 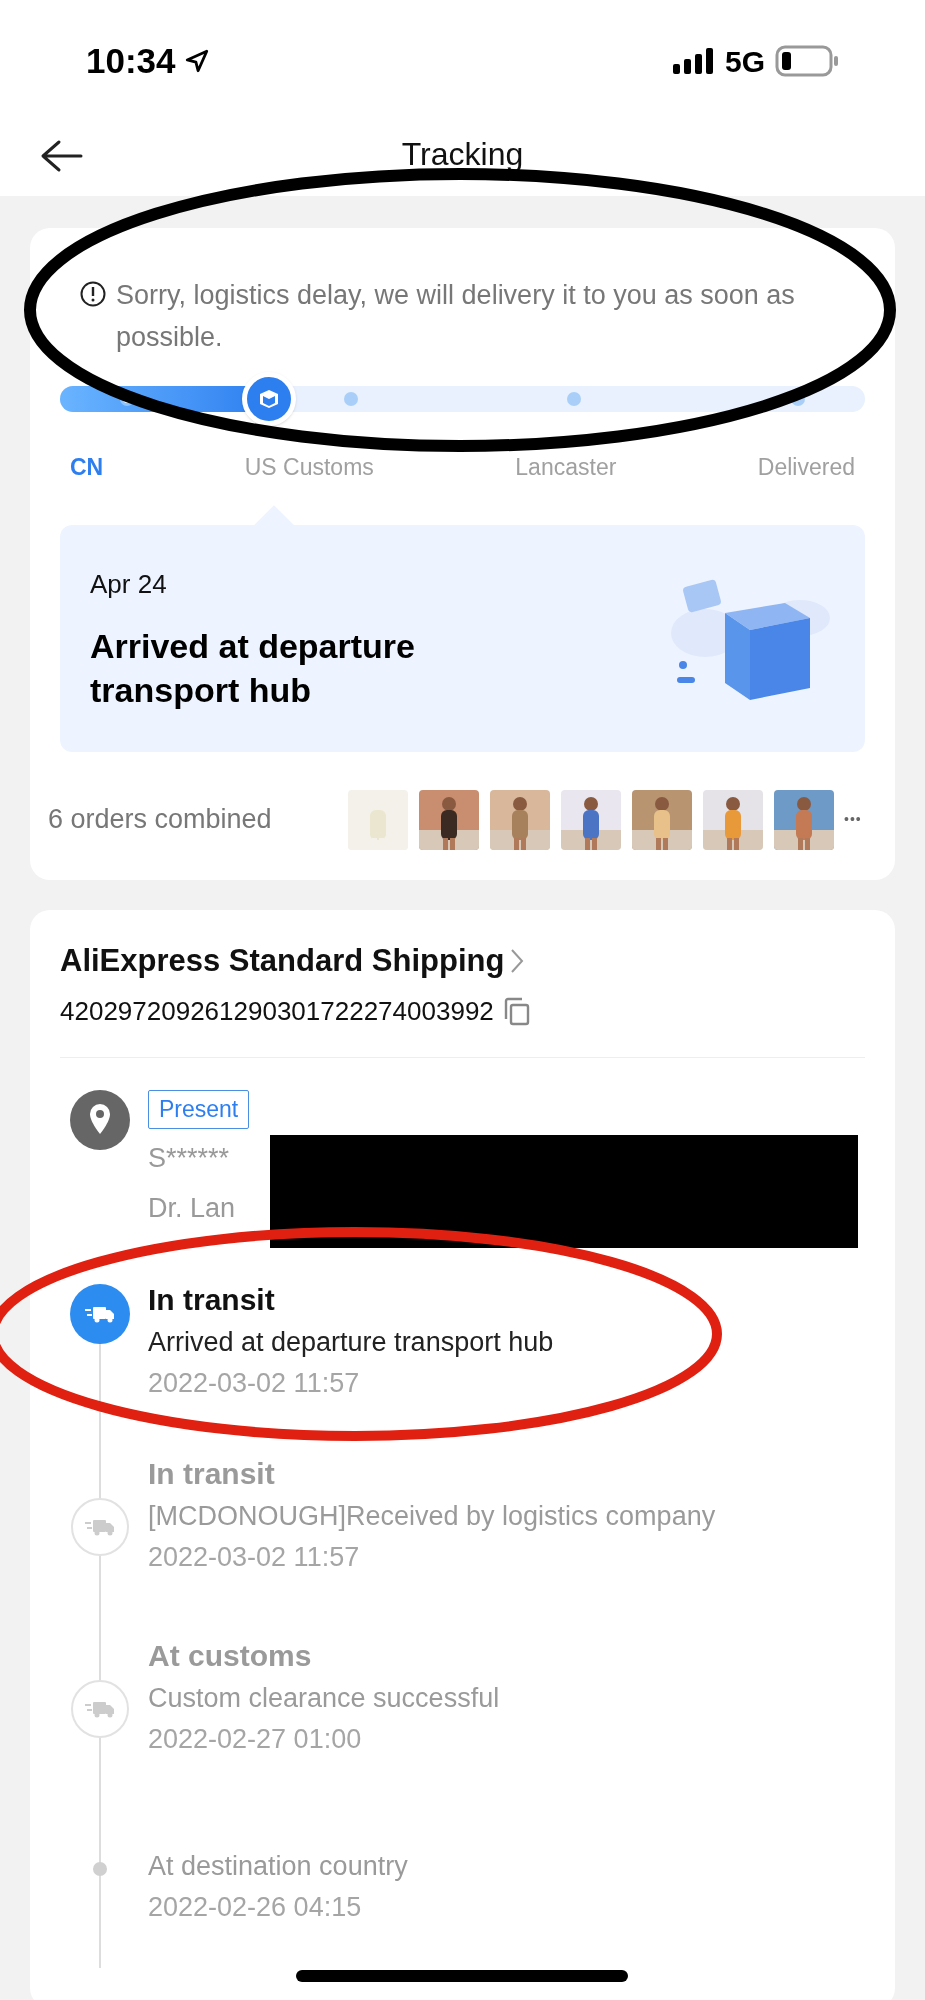 What do you see at coordinates (324, 1698) in the screenshot?
I see `event-detail: Custom clearance successful` at bounding box center [324, 1698].